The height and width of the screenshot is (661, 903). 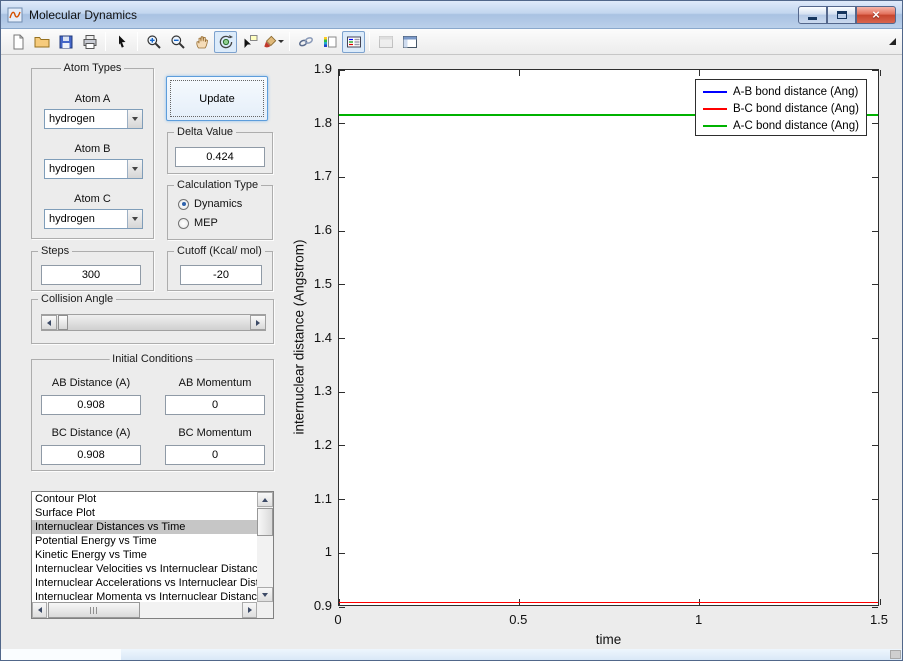 What do you see at coordinates (177, 42) in the screenshot?
I see `zoom-out-icon` at bounding box center [177, 42].